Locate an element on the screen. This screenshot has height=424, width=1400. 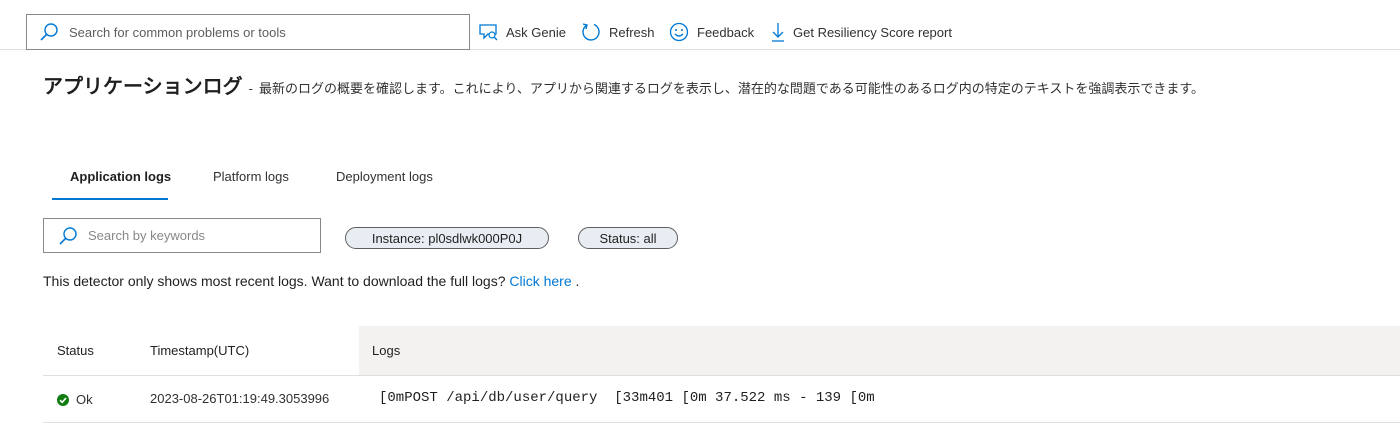
refresh-button: Refresh is located at coordinates (618, 32).